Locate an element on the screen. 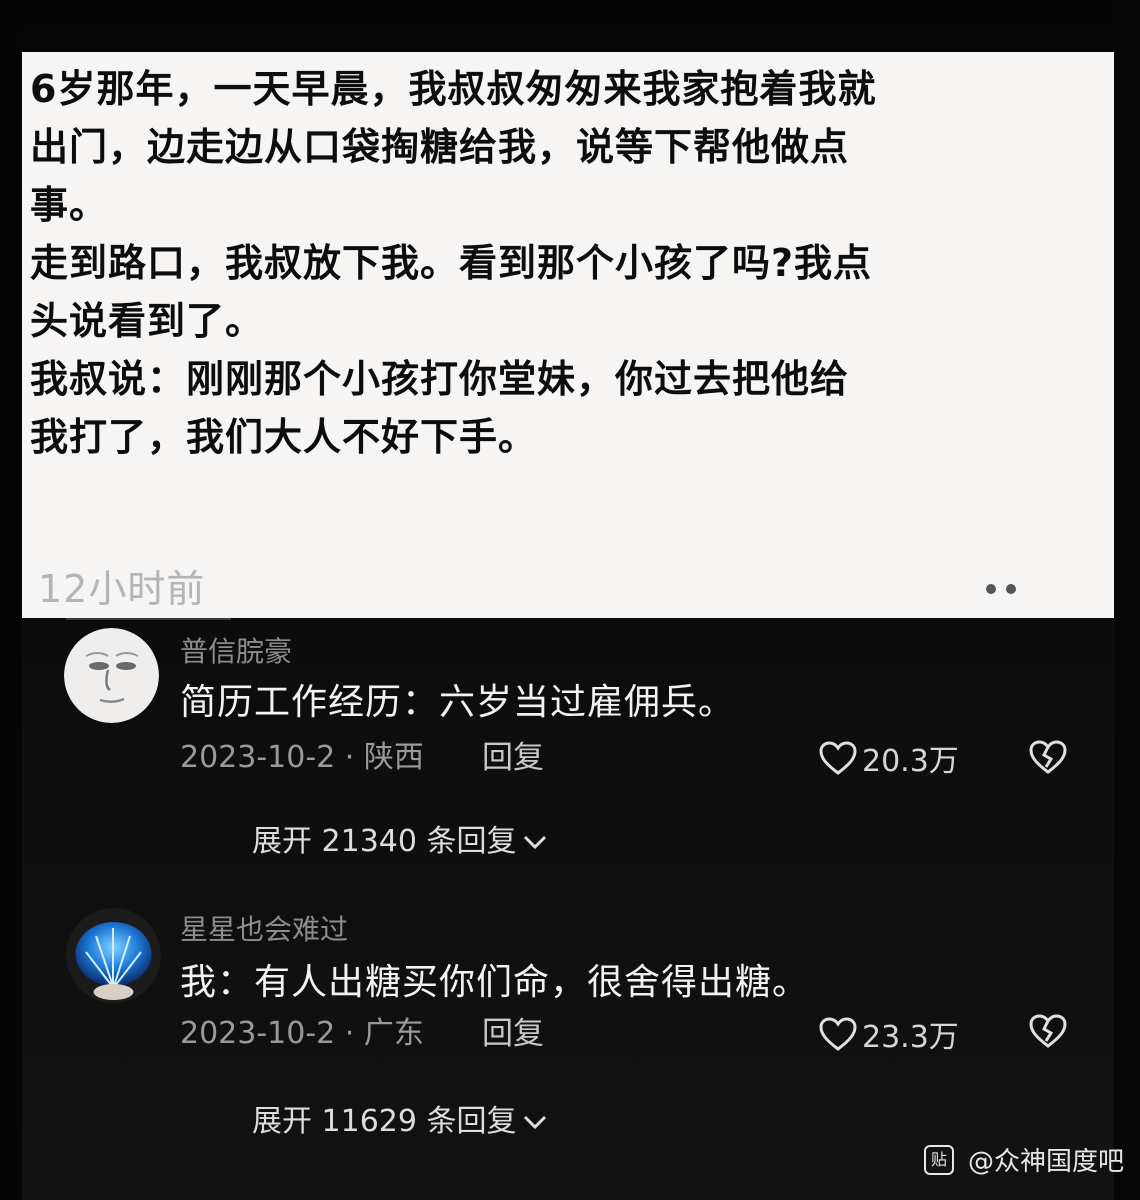 Image resolution: width=1140 pixels, height=1200 pixels. expand-replies-button: 展开 11629 条回复 is located at coordinates (400, 1122).